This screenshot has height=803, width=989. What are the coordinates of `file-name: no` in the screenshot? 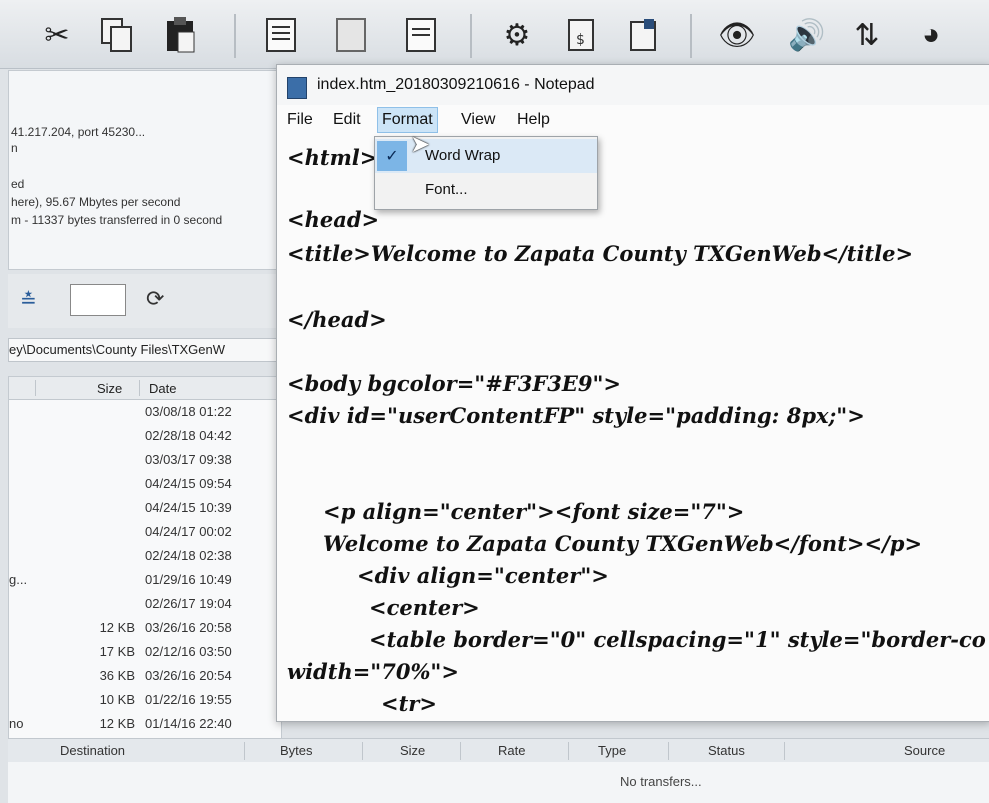 It's located at (16, 723).